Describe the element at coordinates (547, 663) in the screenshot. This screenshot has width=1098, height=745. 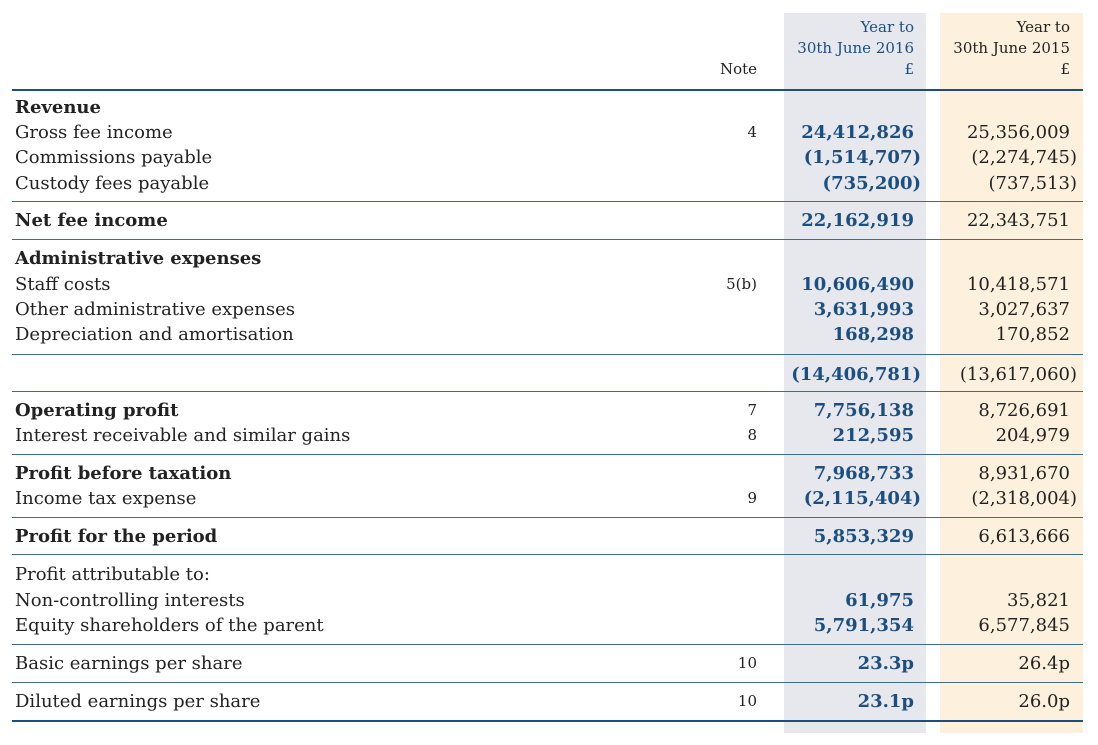
I see `table-row-basic-eps: Basic earnings per share 10 23.3p 26.4p` at that location.